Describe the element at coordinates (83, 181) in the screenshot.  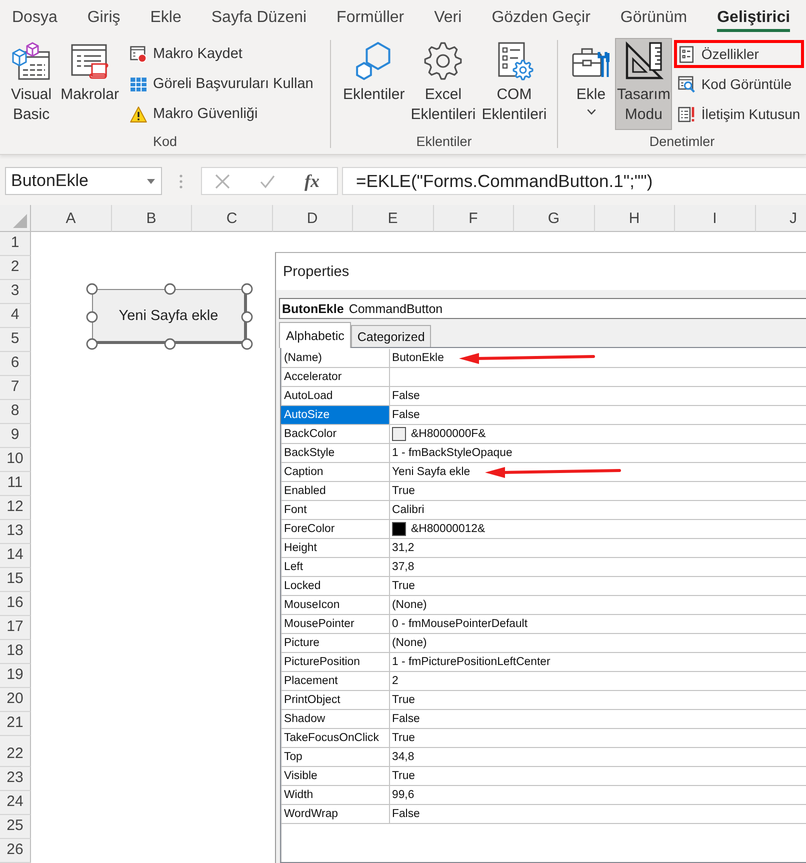
I see `name-box: ButonEkle` at that location.